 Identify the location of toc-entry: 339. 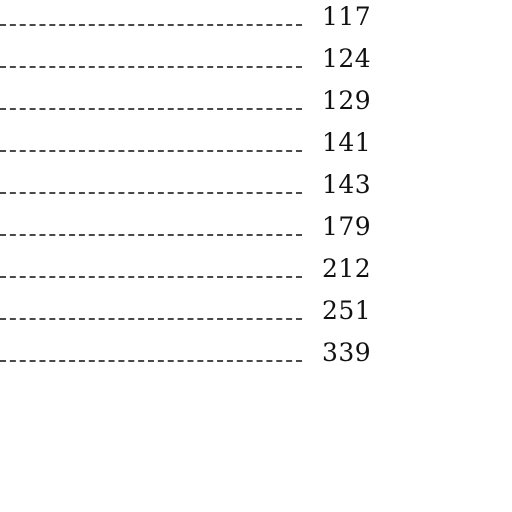
(200, 357).